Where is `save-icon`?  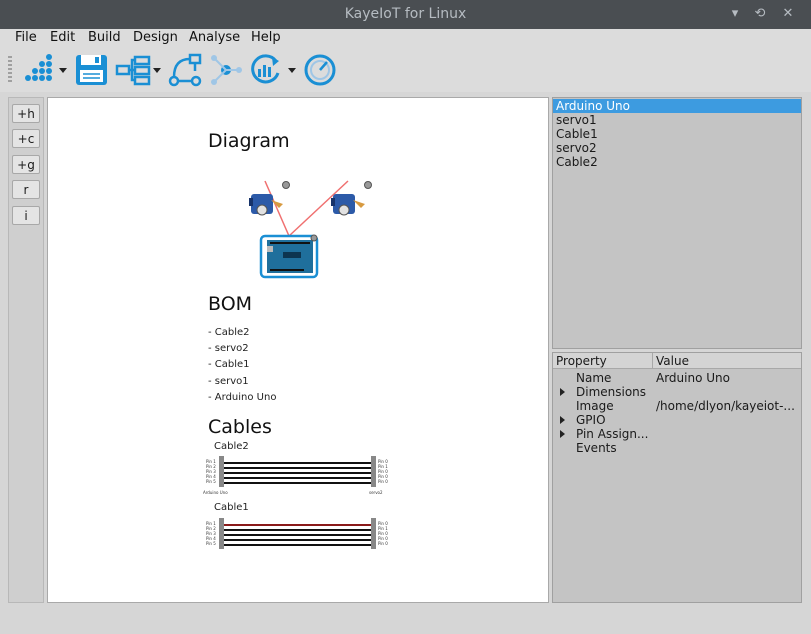 save-icon is located at coordinates (92, 70).